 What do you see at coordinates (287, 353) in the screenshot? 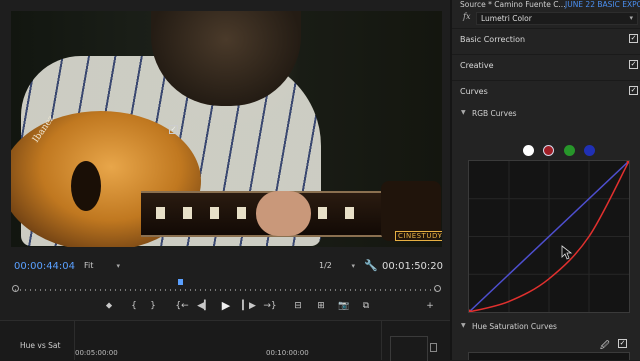
I see `timeline-ruler-label: 00:10:00:00` at bounding box center [287, 353].